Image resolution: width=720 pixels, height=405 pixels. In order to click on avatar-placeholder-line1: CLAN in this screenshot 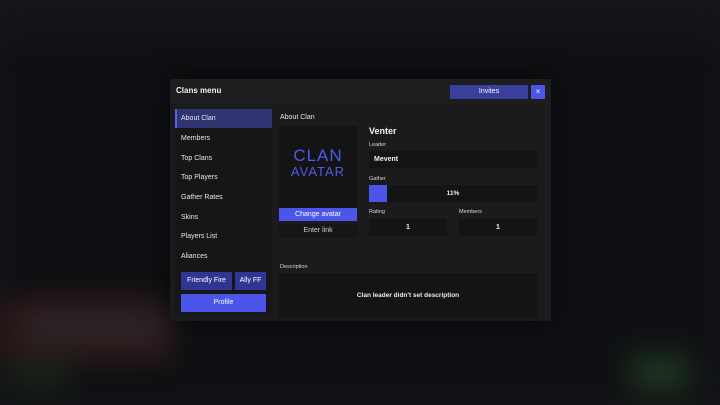, I will do `click(318, 155)`.